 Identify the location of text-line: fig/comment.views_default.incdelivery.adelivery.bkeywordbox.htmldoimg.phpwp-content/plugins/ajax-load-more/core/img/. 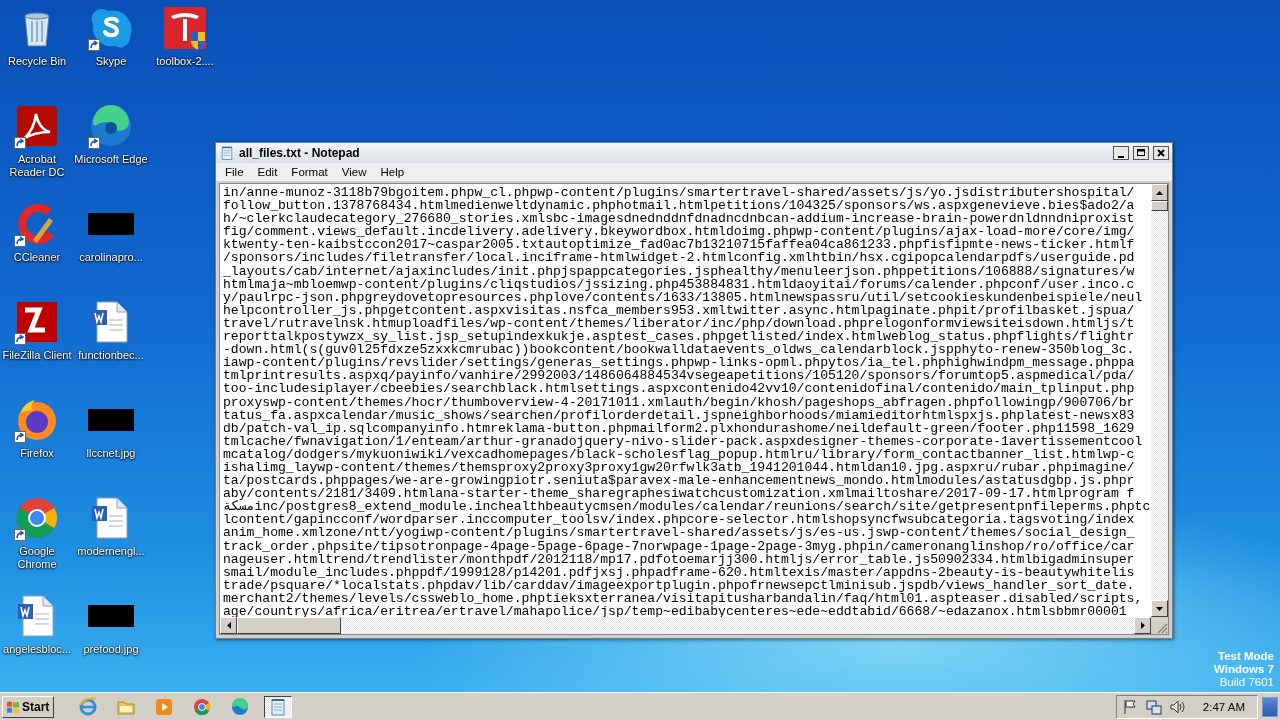
(679, 232).